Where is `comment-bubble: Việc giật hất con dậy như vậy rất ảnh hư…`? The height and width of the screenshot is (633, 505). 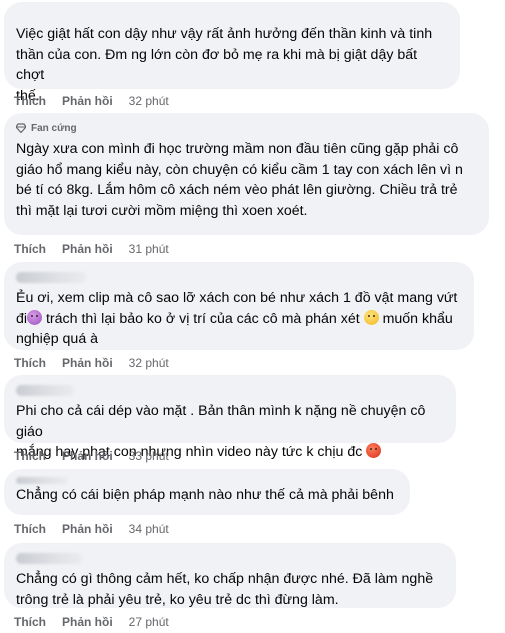
comment-bubble: Việc giật hất con dậy như vậy rất ảnh hư… is located at coordinates (232, 53).